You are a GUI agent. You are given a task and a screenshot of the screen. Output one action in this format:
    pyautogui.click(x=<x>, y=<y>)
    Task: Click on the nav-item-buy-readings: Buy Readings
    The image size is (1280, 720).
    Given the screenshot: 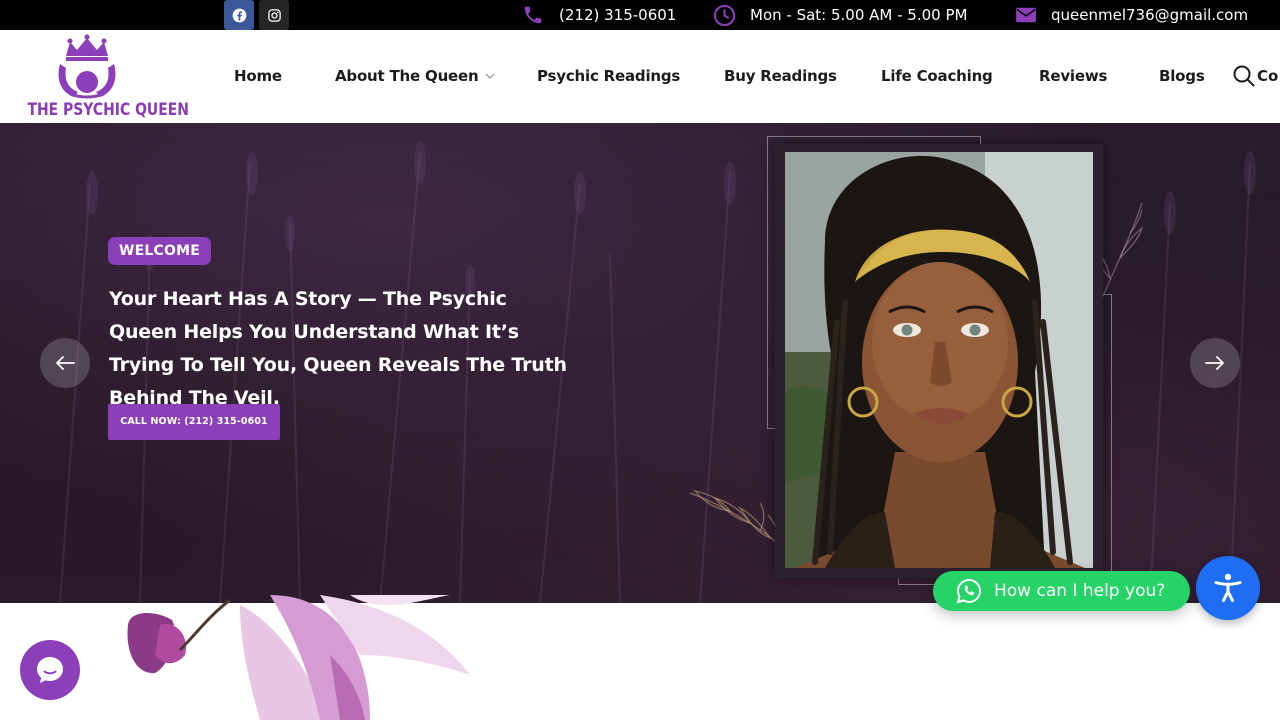 What is the action you would take?
    pyautogui.click(x=780, y=76)
    